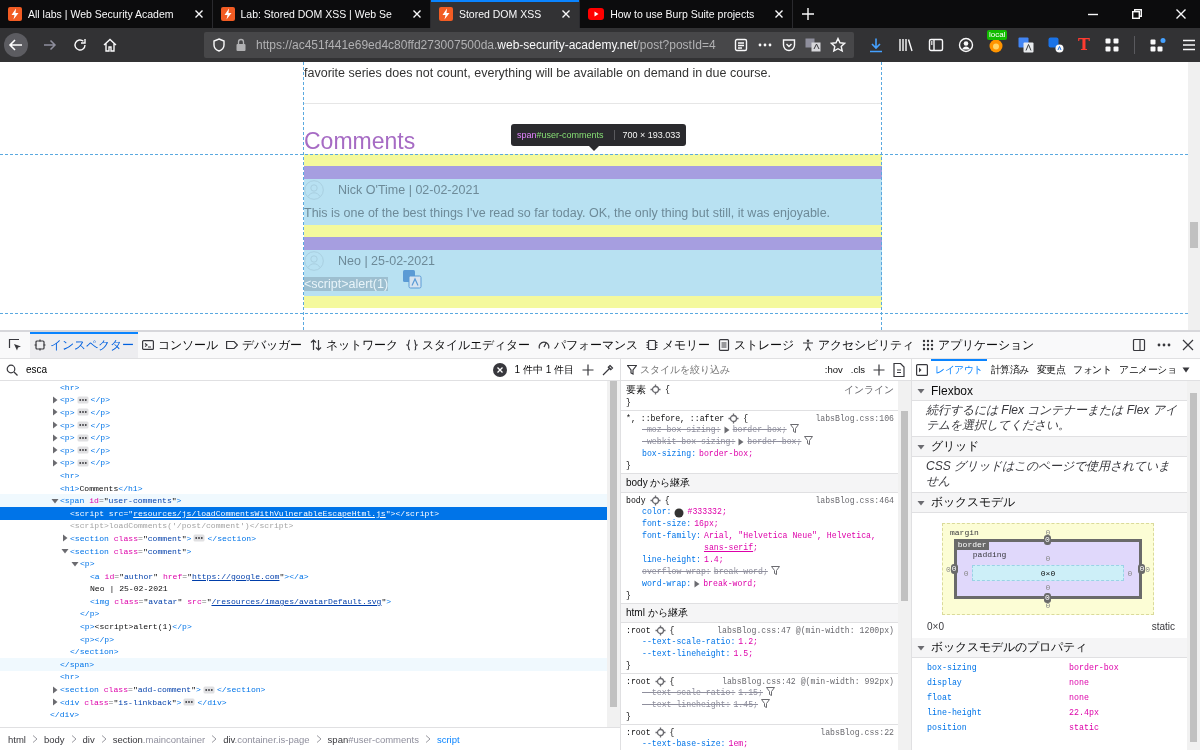 The width and height of the screenshot is (1200, 750). Describe the element at coordinates (303, 626) in the screenshot. I see `markup-node: <p><script>alert(1)</p>` at that location.